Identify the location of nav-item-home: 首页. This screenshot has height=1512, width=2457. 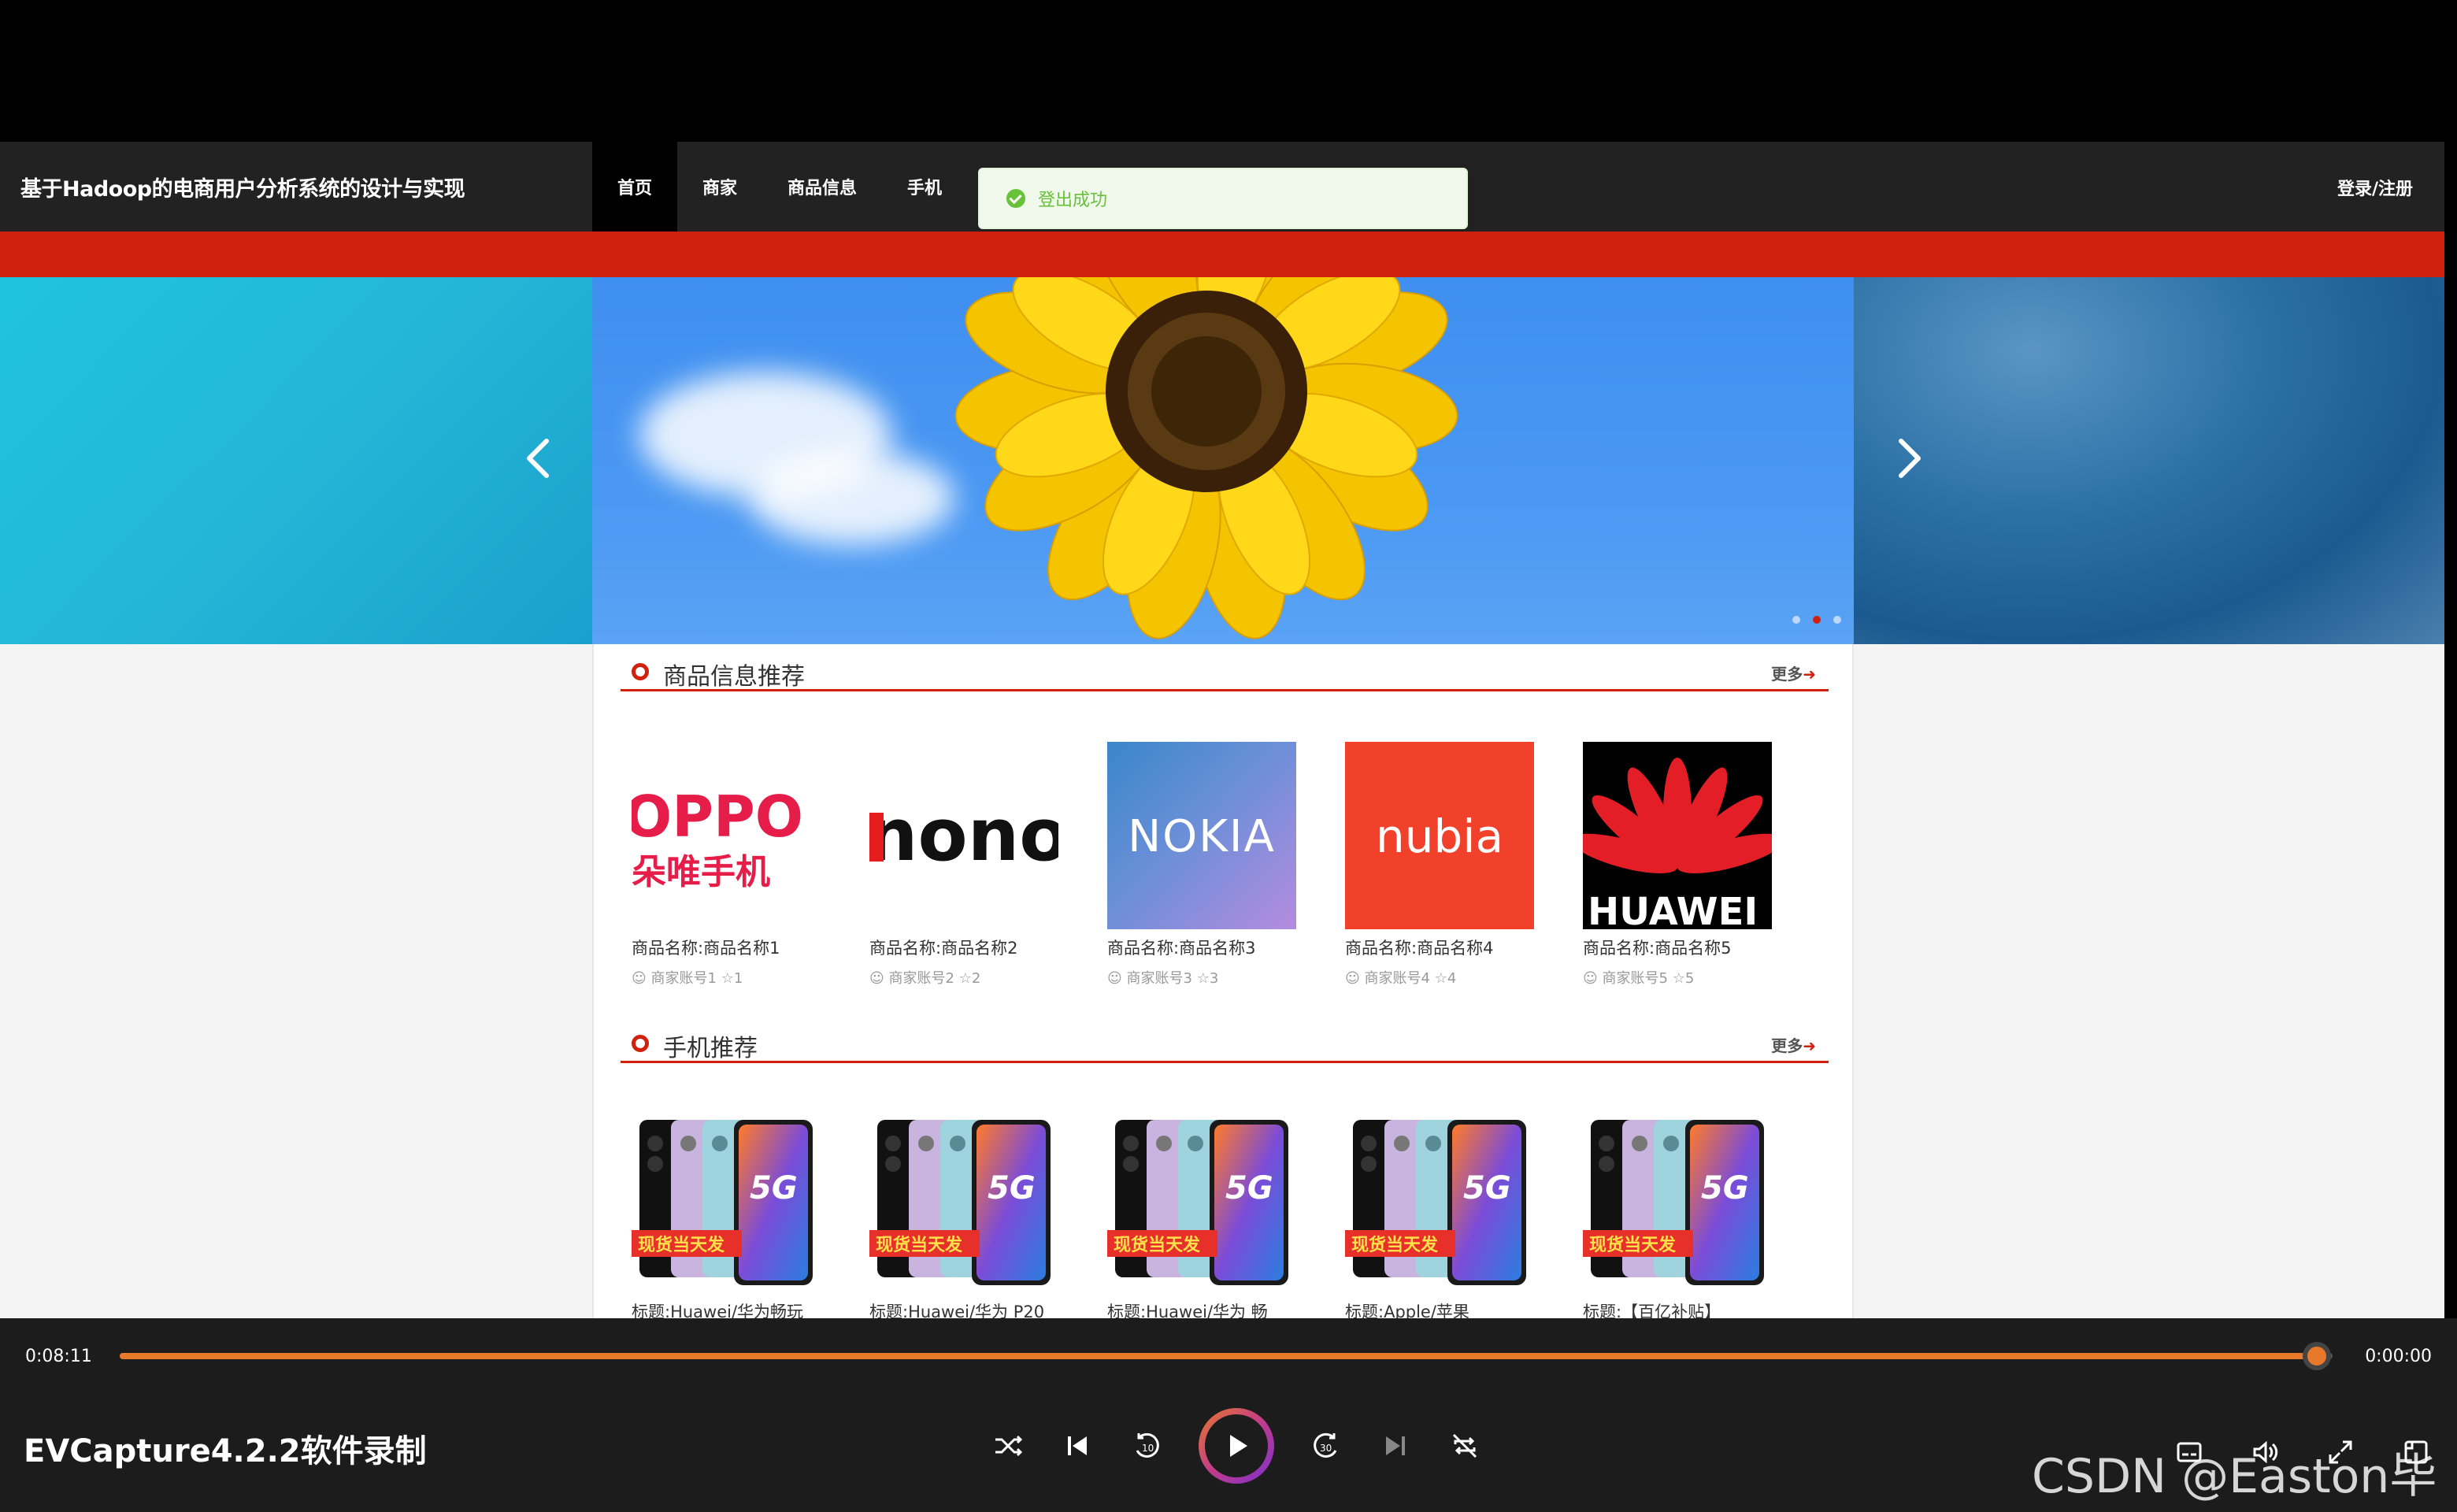
(635, 187).